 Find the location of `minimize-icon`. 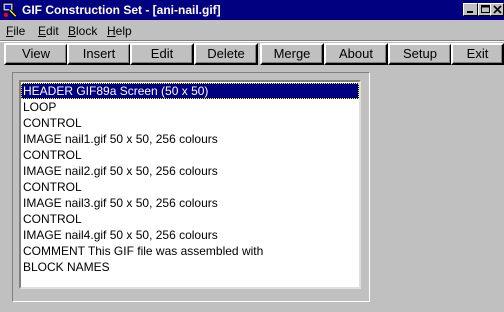

minimize-icon is located at coordinates (470, 12).